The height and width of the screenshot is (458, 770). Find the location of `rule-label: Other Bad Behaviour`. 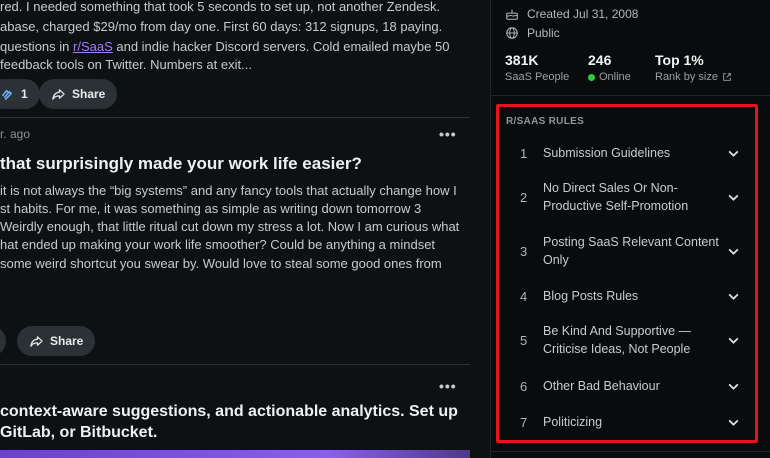

rule-label: Other Bad Behaviour is located at coordinates (601, 386).